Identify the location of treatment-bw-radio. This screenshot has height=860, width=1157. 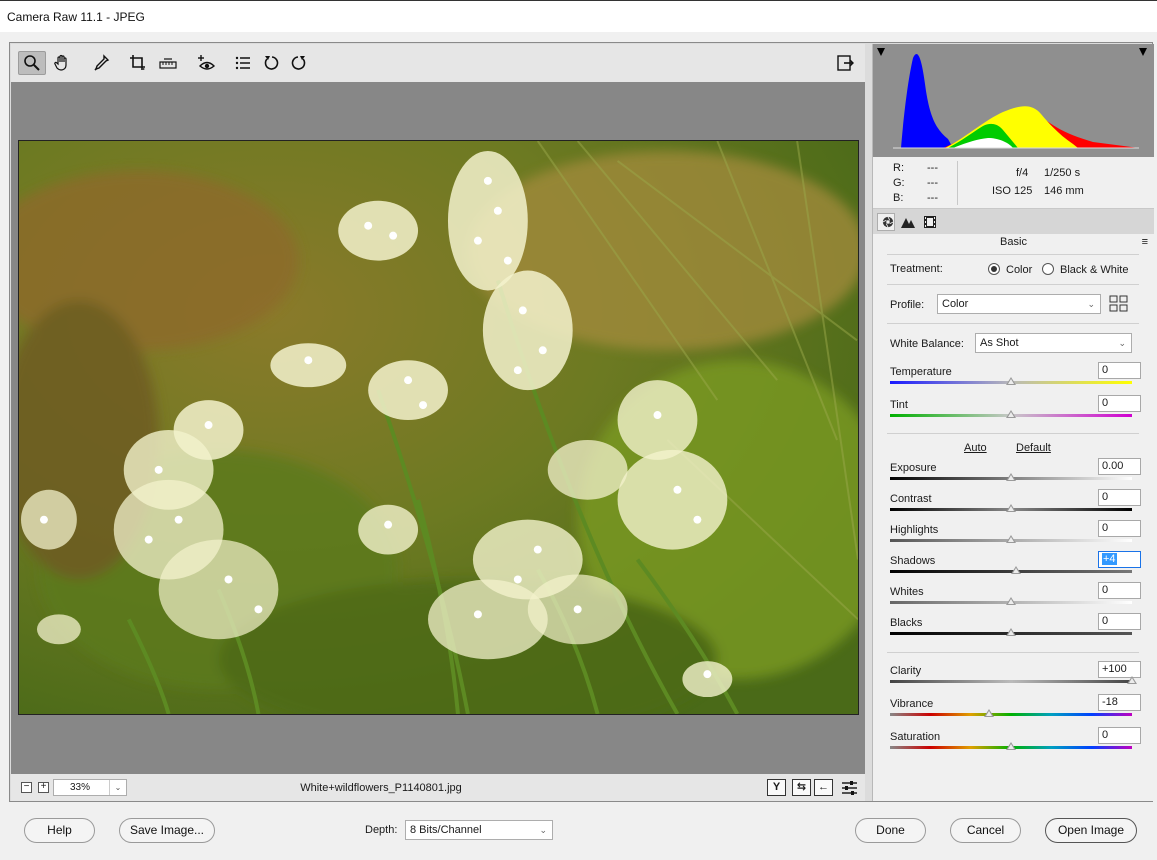
(1048, 269).